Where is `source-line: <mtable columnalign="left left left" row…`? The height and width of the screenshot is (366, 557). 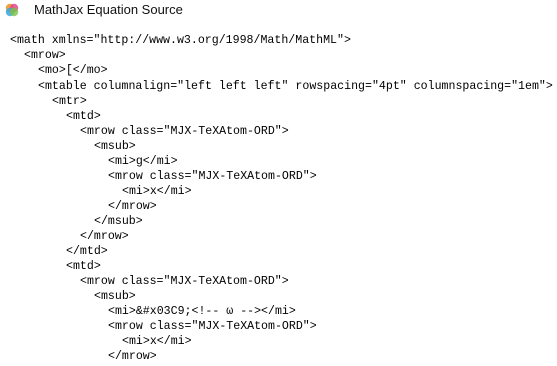
source-line: <mtable columnalign="left left left" row… is located at coordinates (295, 86).